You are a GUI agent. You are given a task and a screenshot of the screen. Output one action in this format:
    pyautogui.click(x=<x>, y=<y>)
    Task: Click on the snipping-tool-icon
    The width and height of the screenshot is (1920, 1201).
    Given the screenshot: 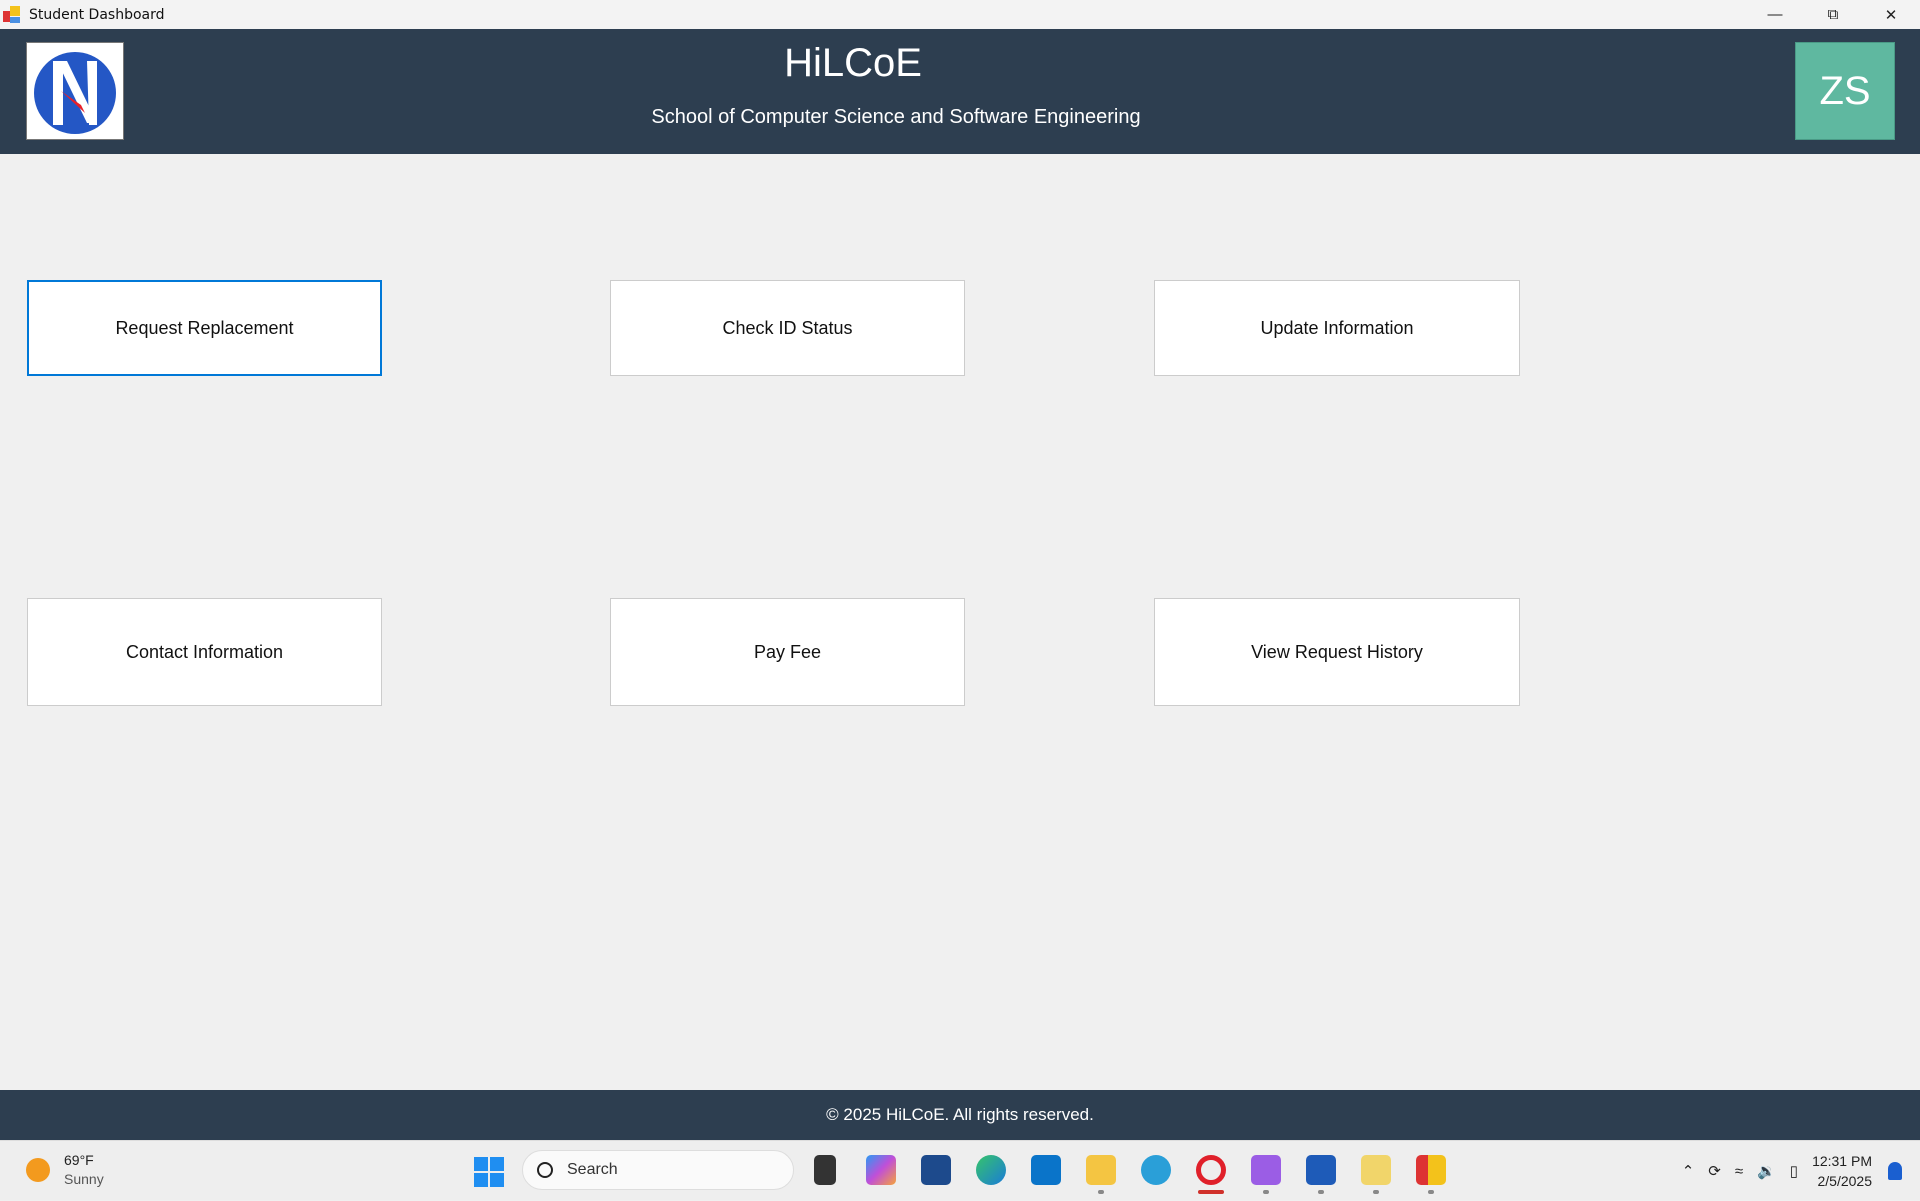 What is the action you would take?
    pyautogui.click(x=1376, y=1170)
    